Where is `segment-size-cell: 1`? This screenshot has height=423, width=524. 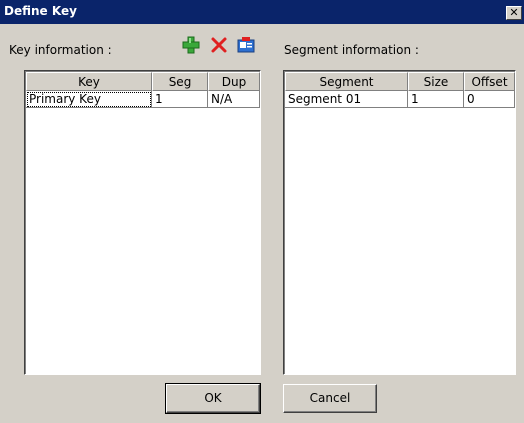
segment-size-cell: 1 is located at coordinates (436, 99).